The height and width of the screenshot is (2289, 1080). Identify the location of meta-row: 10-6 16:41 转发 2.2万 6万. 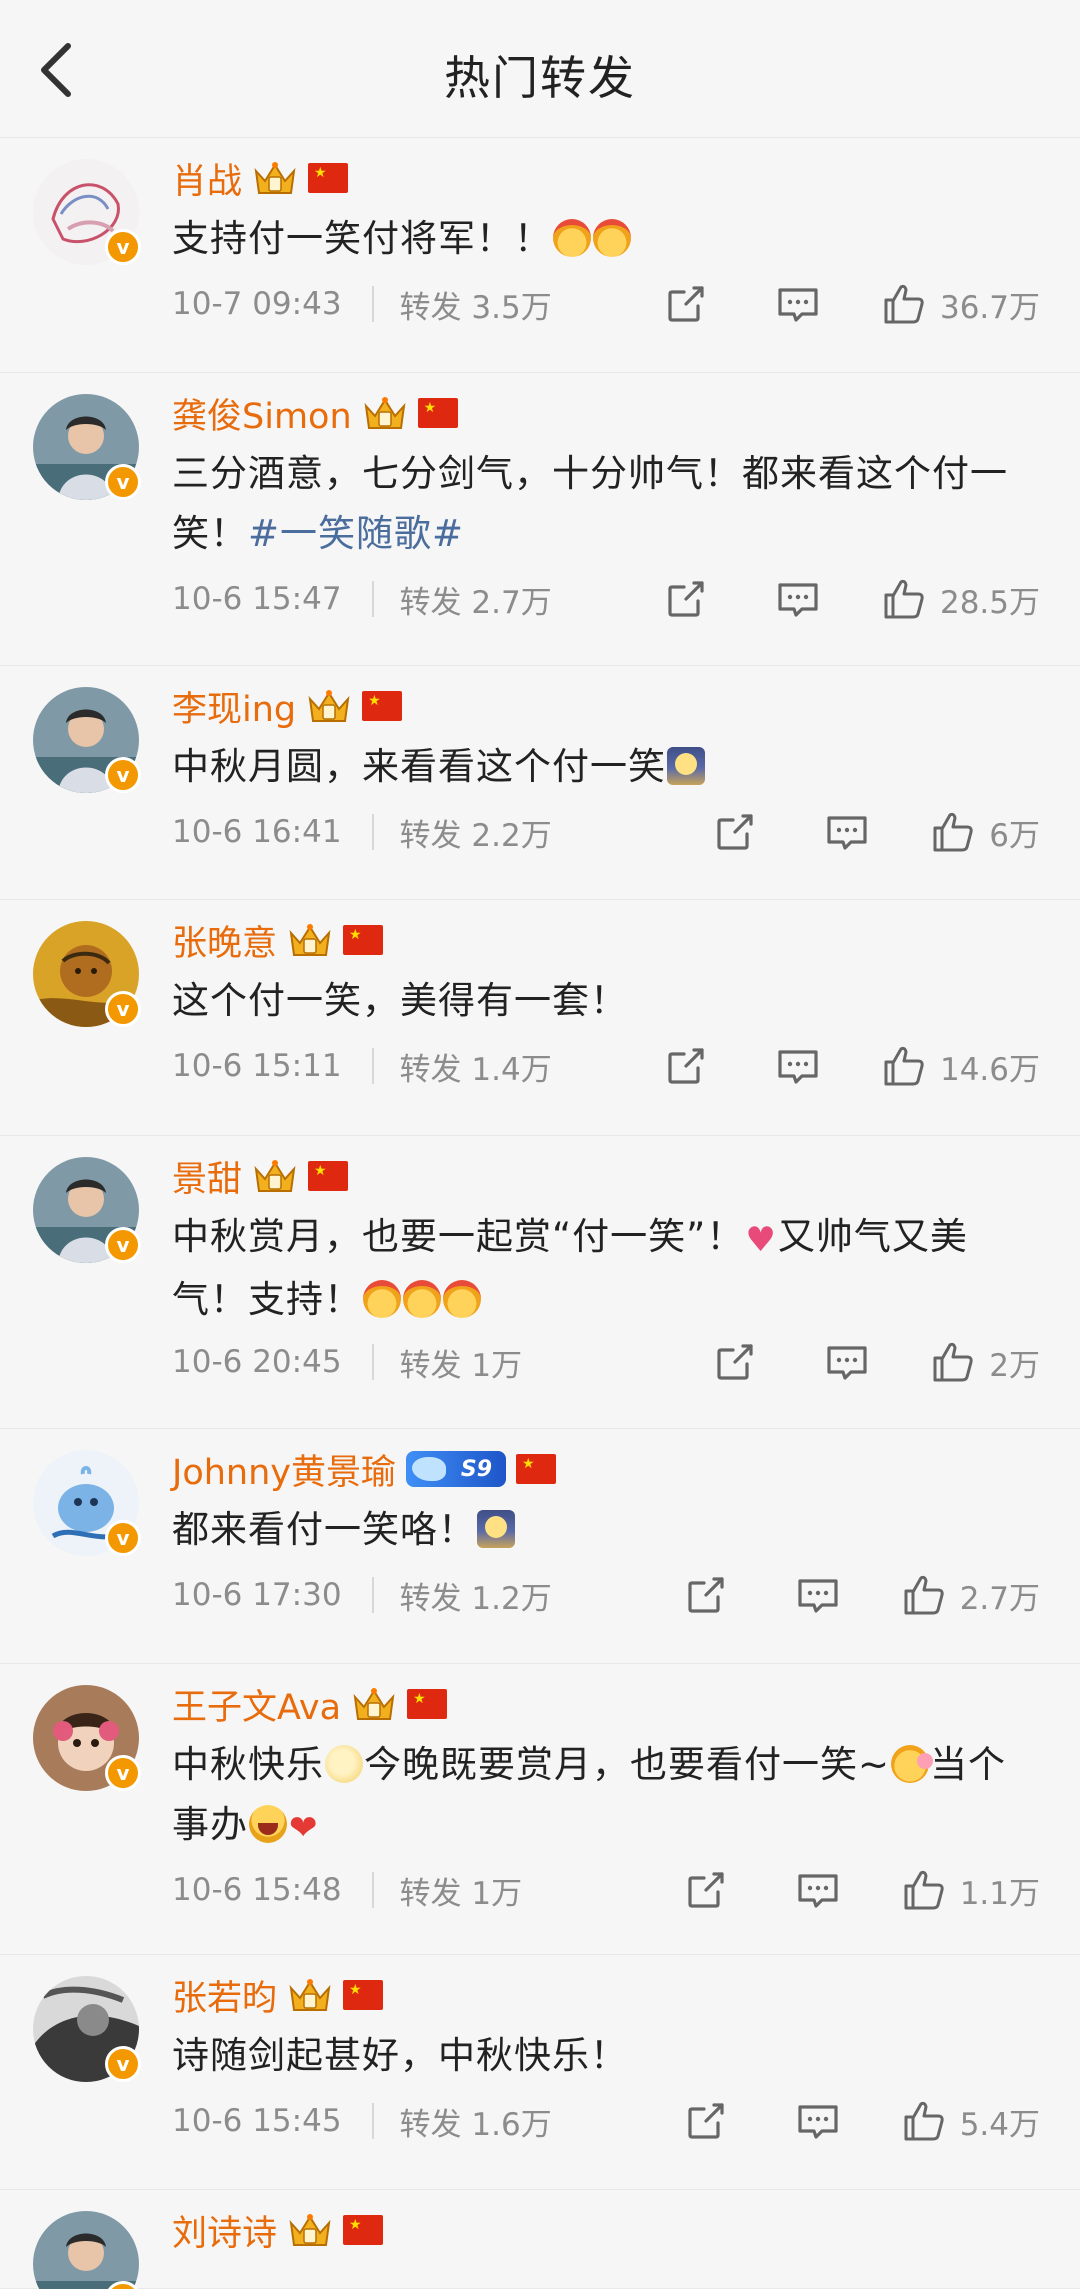
(606, 832).